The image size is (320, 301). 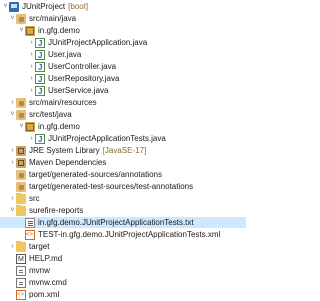 What do you see at coordinates (84, 78) in the screenshot?
I see `tree-item-label: UserRepository.java` at bounding box center [84, 78].